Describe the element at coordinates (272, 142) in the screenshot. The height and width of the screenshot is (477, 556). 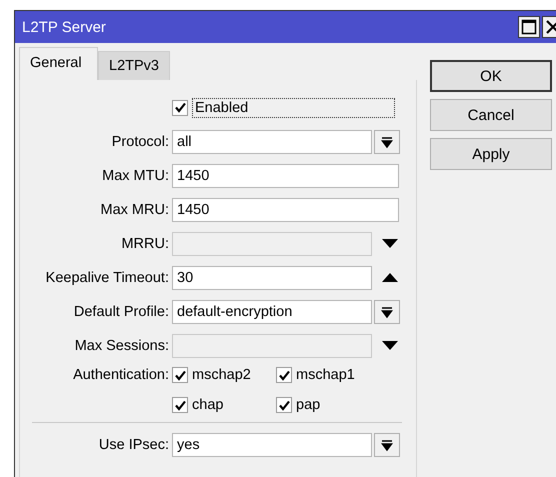
I see `dropdown-field: all` at that location.